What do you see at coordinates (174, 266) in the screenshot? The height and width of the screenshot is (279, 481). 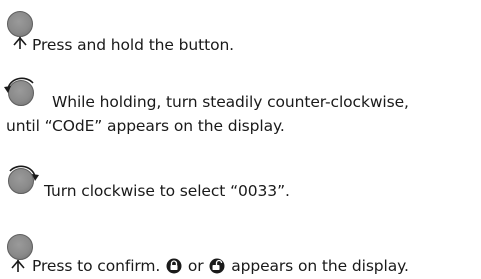 I see `lock-icon` at bounding box center [174, 266].